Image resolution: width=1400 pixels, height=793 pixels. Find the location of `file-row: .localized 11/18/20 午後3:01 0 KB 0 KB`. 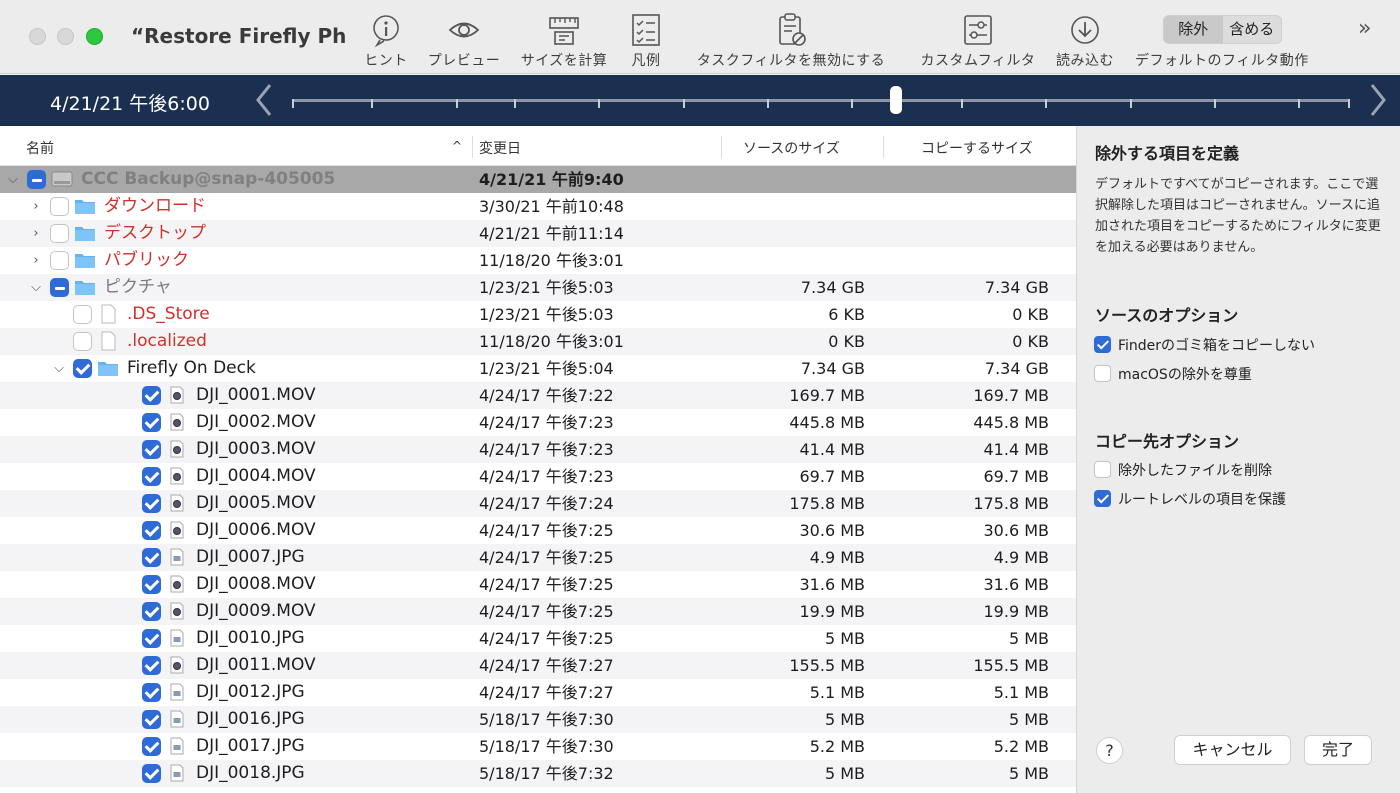

file-row: .localized 11/18/20 午後3:01 0 KB 0 KB is located at coordinates (538, 341).